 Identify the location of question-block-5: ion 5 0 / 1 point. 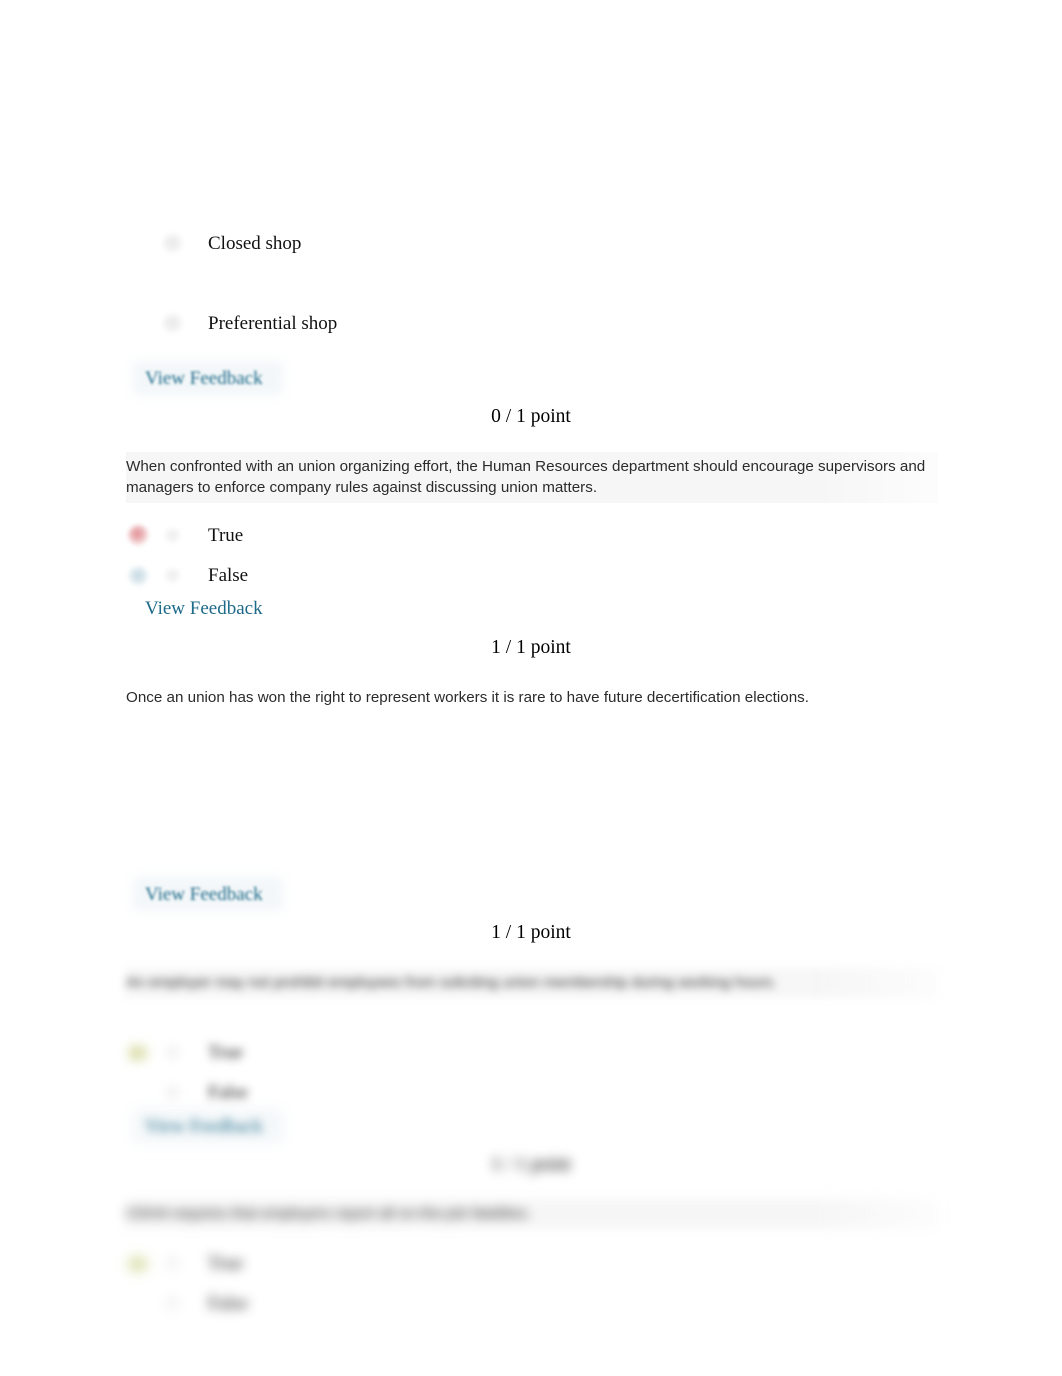
(531, 421).